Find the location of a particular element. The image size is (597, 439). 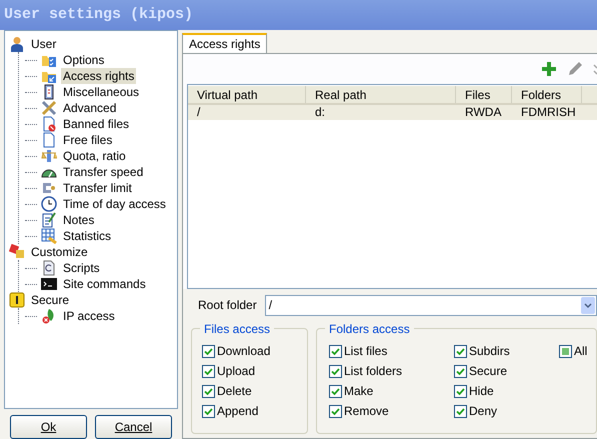

tree-item: Access rights is located at coordinates (98, 76).